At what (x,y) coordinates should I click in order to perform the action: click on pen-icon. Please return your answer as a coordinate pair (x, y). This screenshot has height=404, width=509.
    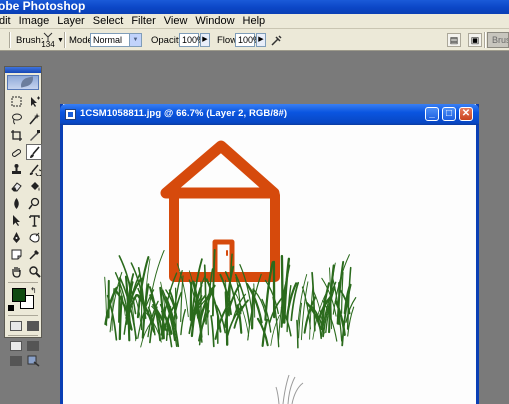
    Looking at the image, I should click on (16, 237).